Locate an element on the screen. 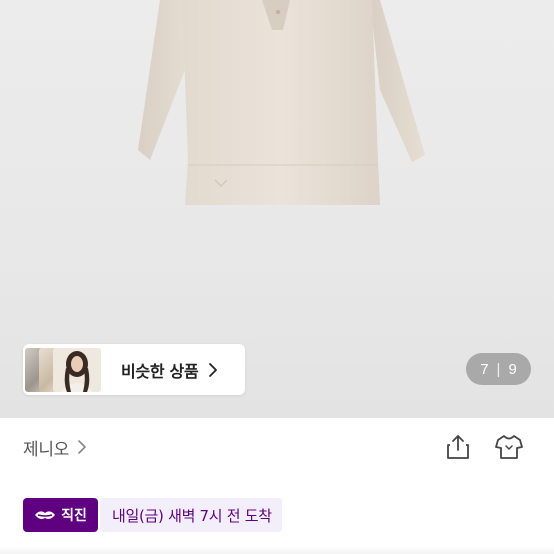 This screenshot has height=554, width=554. similar-products-button: 비슷한 상품 is located at coordinates (134, 369).